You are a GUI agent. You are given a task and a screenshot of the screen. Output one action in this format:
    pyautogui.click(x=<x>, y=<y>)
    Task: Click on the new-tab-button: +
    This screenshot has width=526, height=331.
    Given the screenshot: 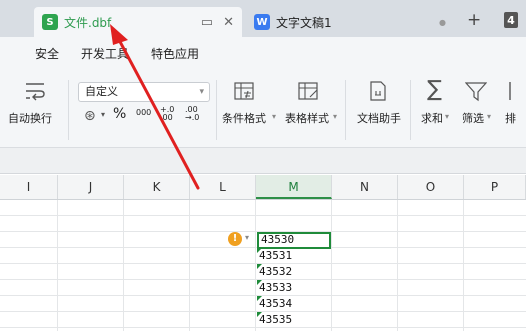 What is the action you would take?
    pyautogui.click(x=474, y=20)
    